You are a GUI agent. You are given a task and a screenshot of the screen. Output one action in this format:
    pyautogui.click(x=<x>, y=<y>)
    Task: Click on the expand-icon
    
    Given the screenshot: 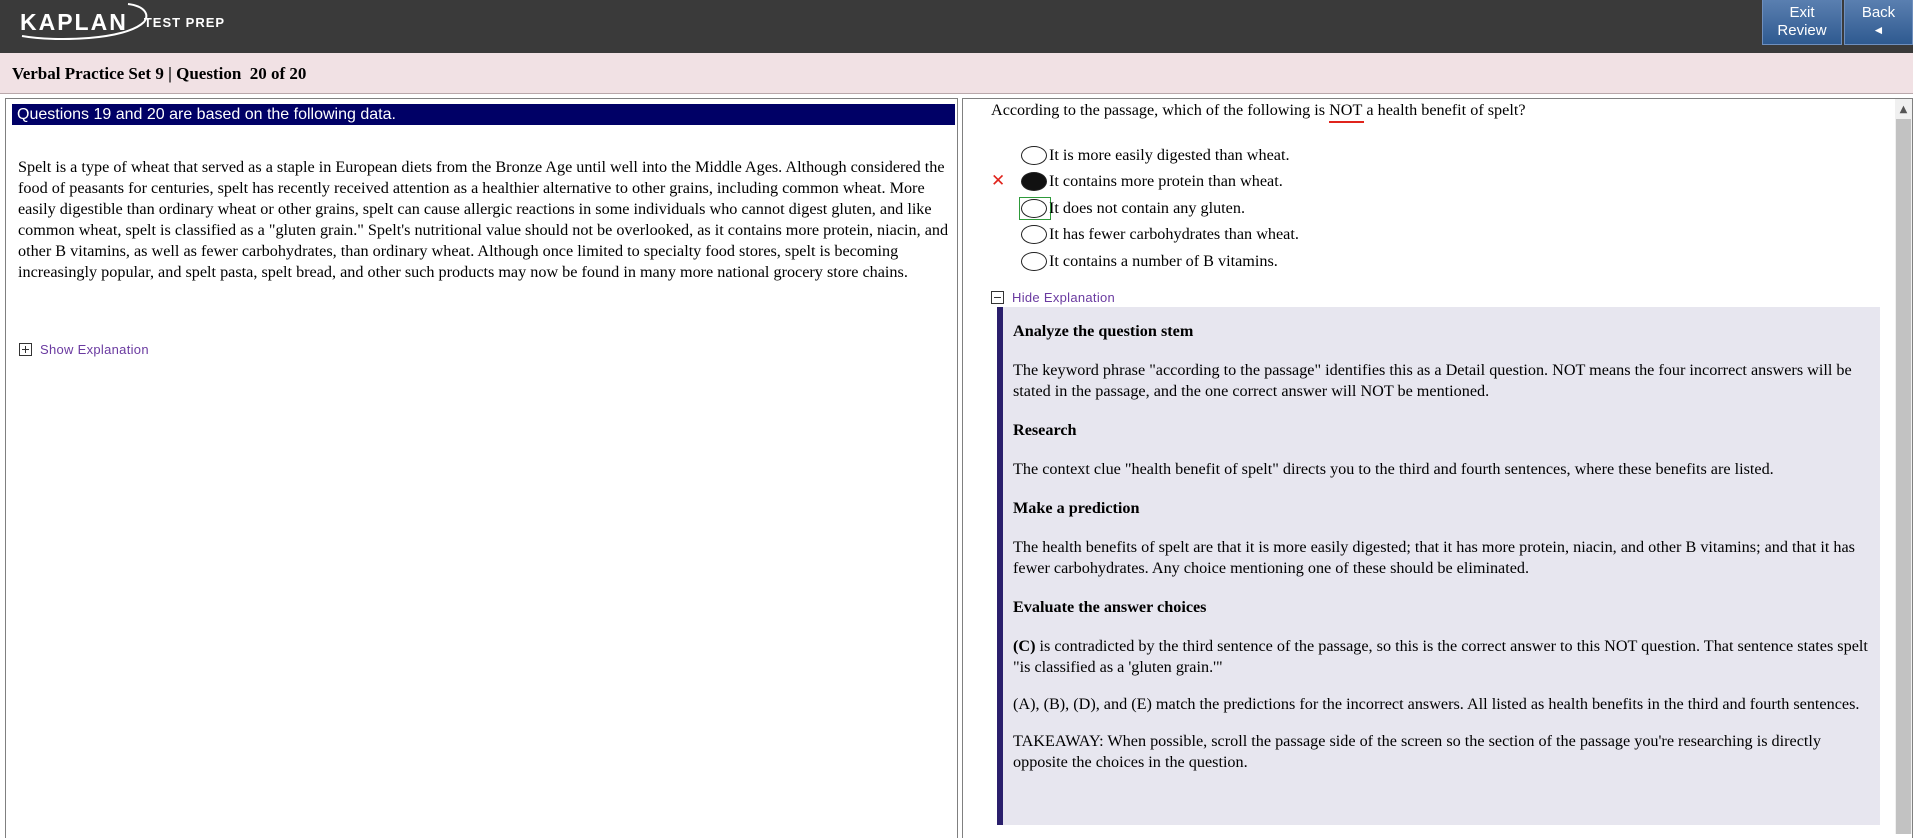 What is the action you would take?
    pyautogui.click(x=25, y=349)
    